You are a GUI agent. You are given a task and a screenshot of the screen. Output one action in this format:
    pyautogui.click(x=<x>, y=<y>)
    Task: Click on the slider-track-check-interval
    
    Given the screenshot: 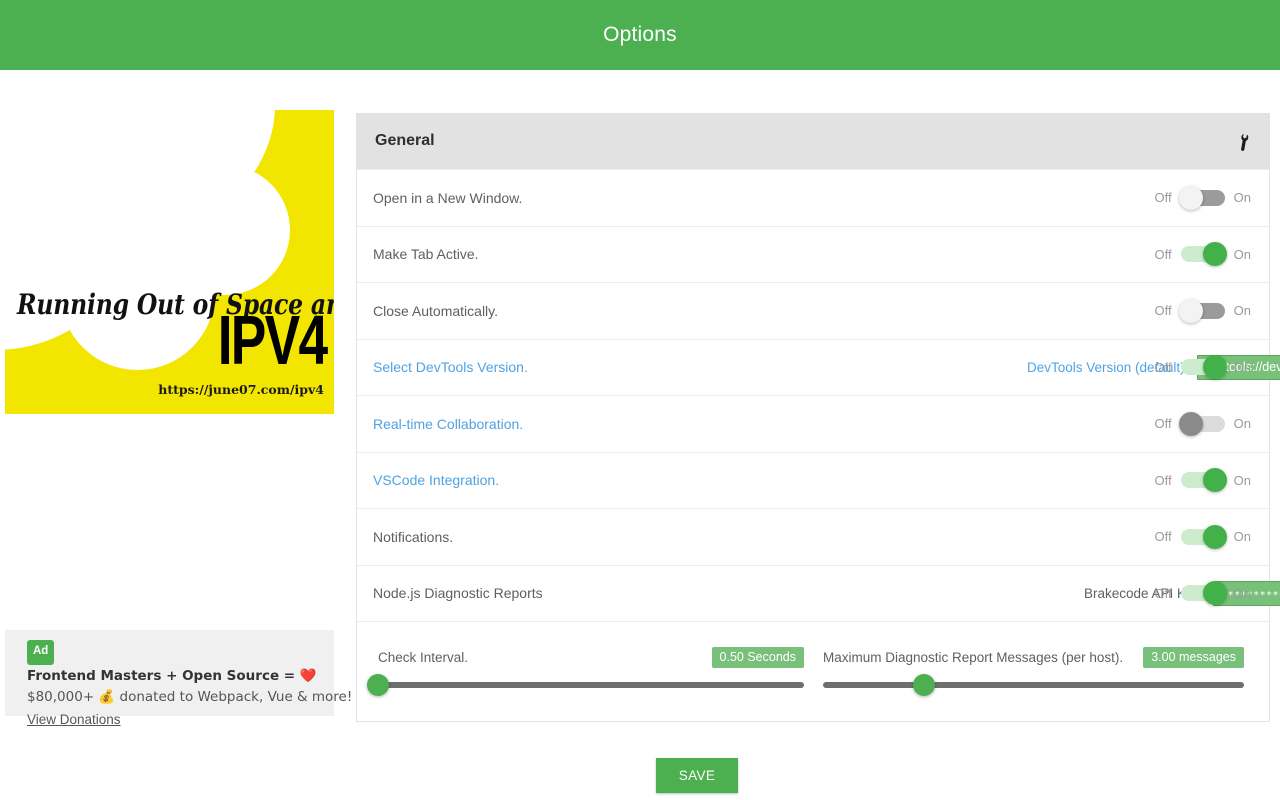 What is the action you would take?
    pyautogui.click(x=585, y=685)
    